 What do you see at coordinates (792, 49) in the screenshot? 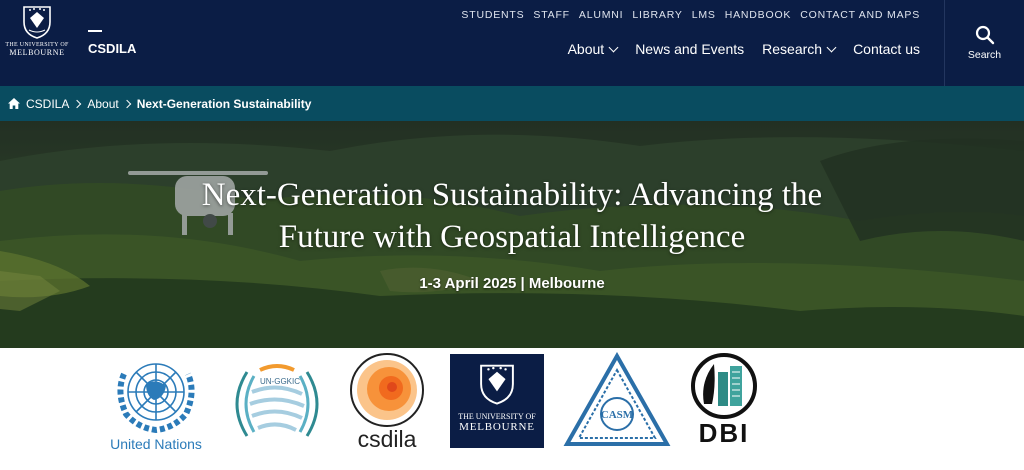
I see `nav-research-label: Research` at bounding box center [792, 49].